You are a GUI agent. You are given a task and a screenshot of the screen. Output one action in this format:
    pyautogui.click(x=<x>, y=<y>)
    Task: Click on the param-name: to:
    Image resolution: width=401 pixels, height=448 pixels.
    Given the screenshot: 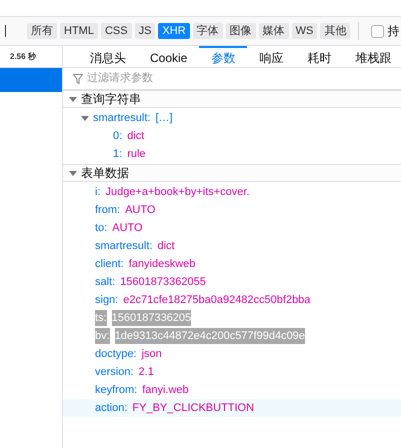 What is the action you would take?
    pyautogui.click(x=101, y=228)
    